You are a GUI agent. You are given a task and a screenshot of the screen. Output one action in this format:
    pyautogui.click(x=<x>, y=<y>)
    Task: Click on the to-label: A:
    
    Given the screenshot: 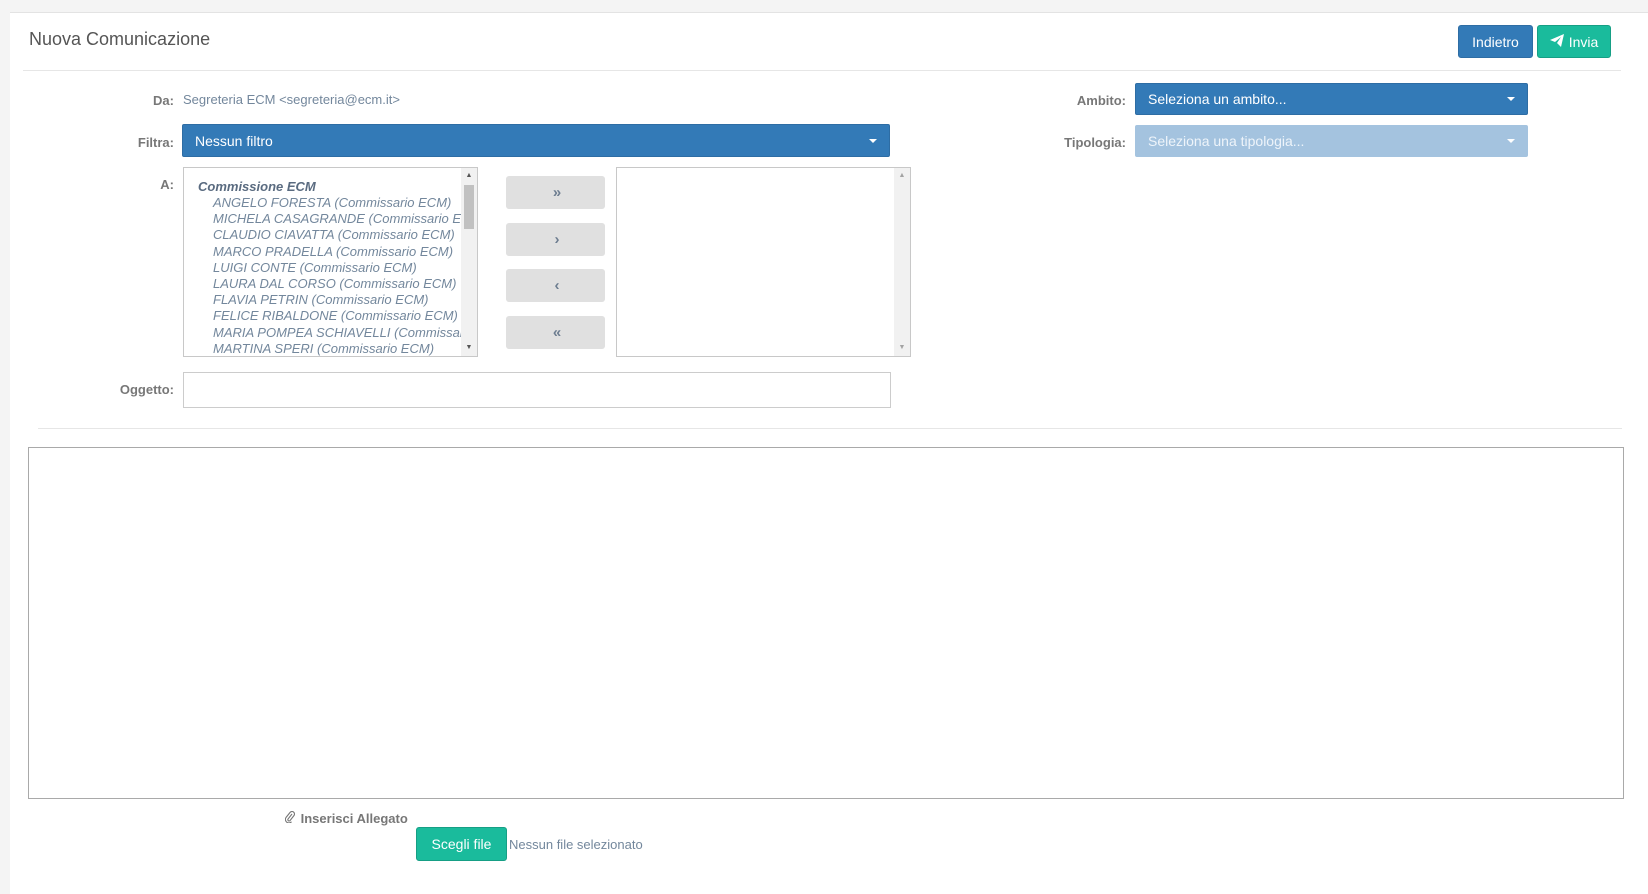 What is the action you would take?
    pyautogui.click(x=167, y=184)
    